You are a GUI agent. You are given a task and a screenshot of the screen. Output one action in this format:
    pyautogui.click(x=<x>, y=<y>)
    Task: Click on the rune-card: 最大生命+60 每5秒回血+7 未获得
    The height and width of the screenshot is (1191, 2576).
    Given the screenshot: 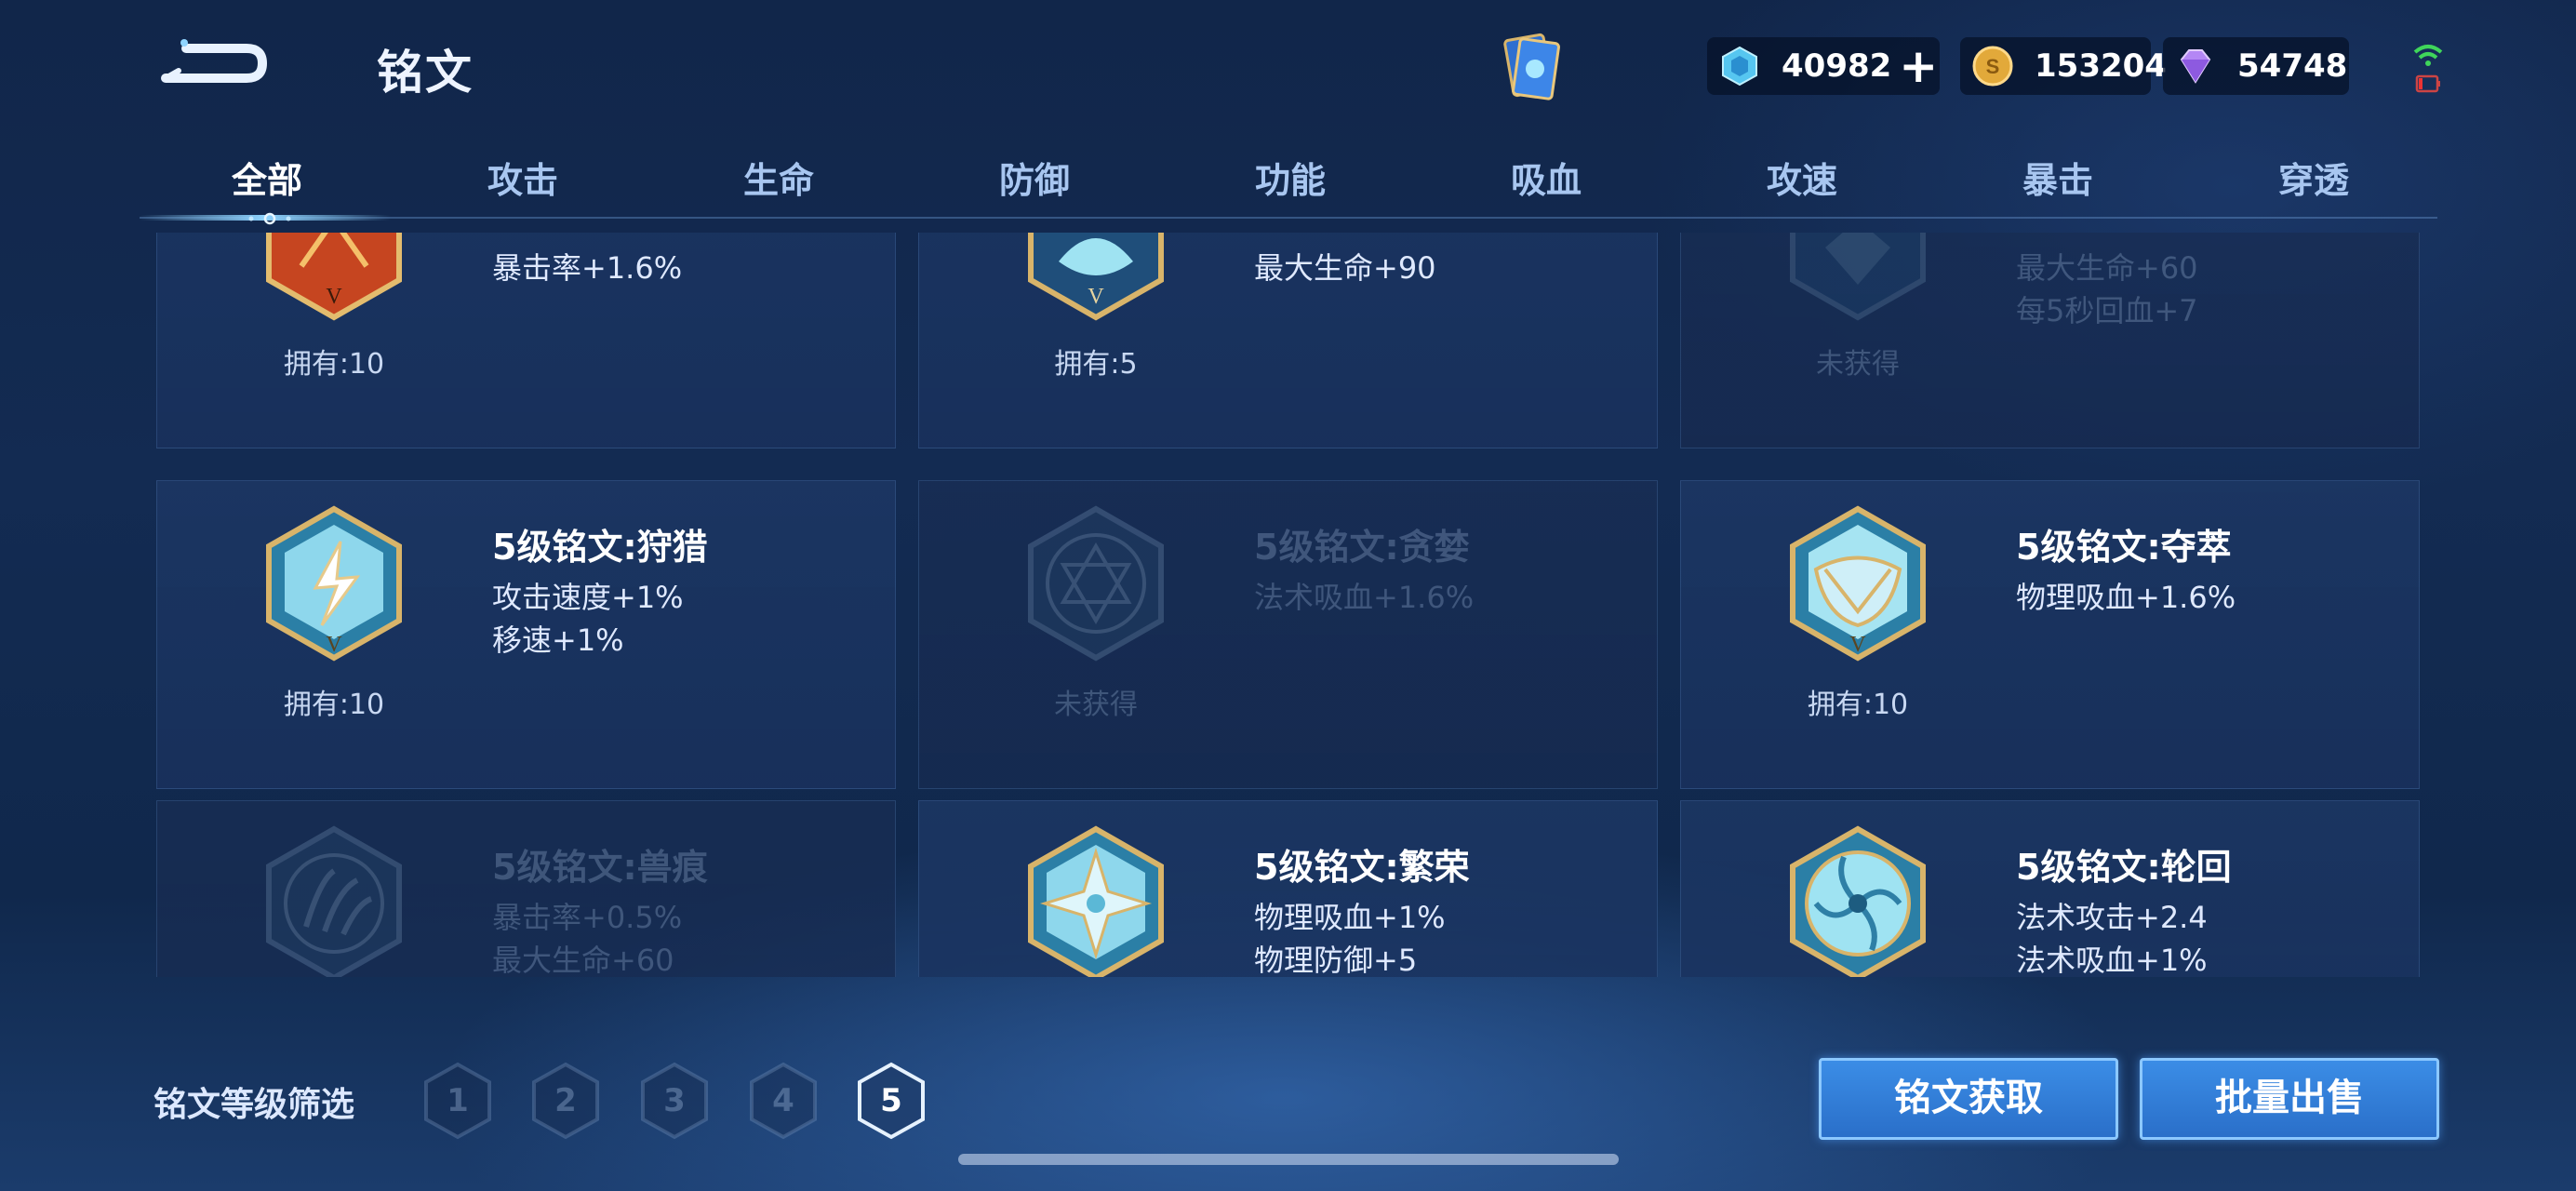 What is the action you would take?
    pyautogui.click(x=2050, y=340)
    